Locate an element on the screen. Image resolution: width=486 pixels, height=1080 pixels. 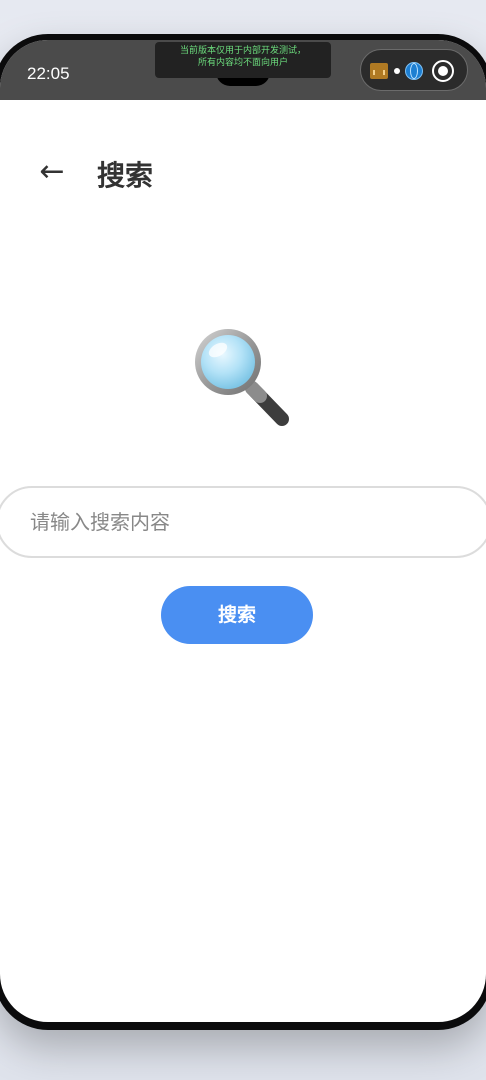
miniprogram-capsule is located at coordinates (414, 70).